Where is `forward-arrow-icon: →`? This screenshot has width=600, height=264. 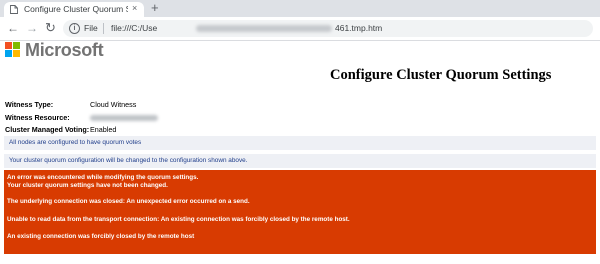
forward-arrow-icon: → is located at coordinates (32, 28).